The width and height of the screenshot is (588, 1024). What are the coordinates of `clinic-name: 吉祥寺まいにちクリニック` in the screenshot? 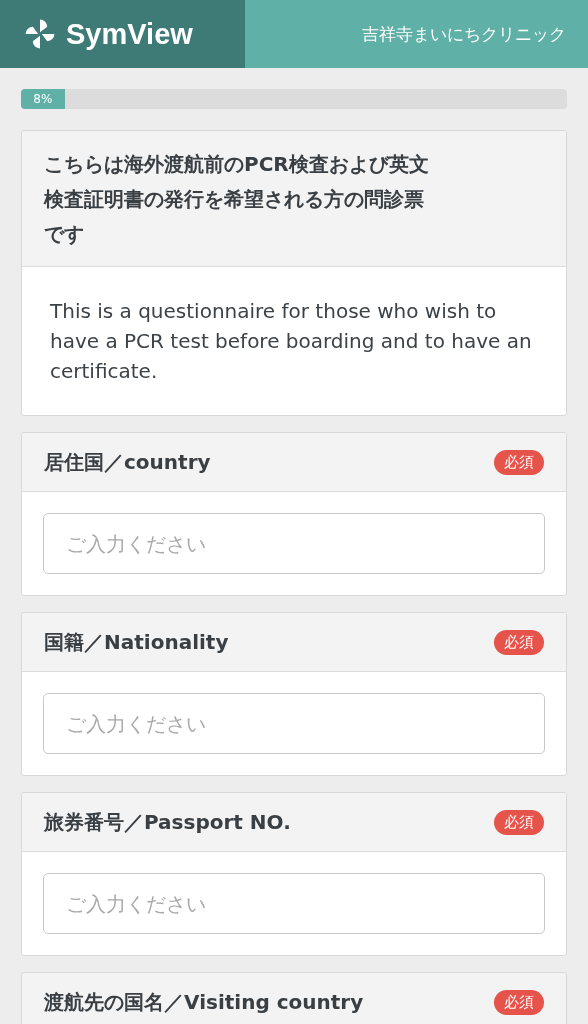 It's located at (464, 34).